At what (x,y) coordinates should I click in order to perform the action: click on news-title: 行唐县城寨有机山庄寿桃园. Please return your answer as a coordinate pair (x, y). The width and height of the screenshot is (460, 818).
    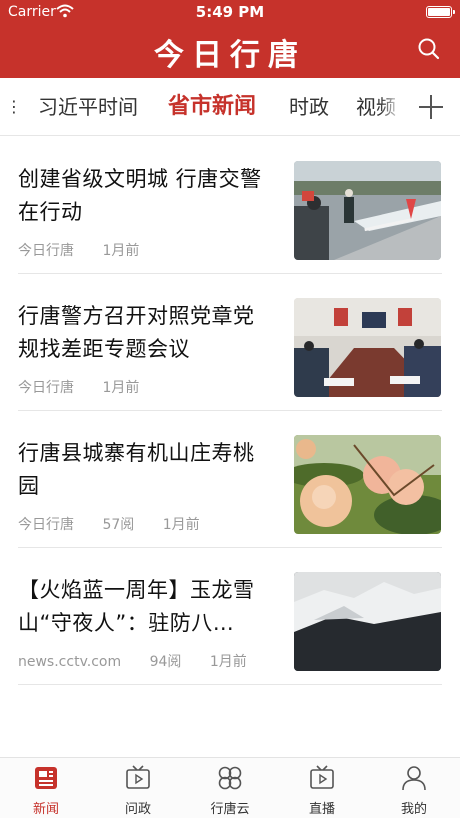
    Looking at the image, I should click on (144, 470).